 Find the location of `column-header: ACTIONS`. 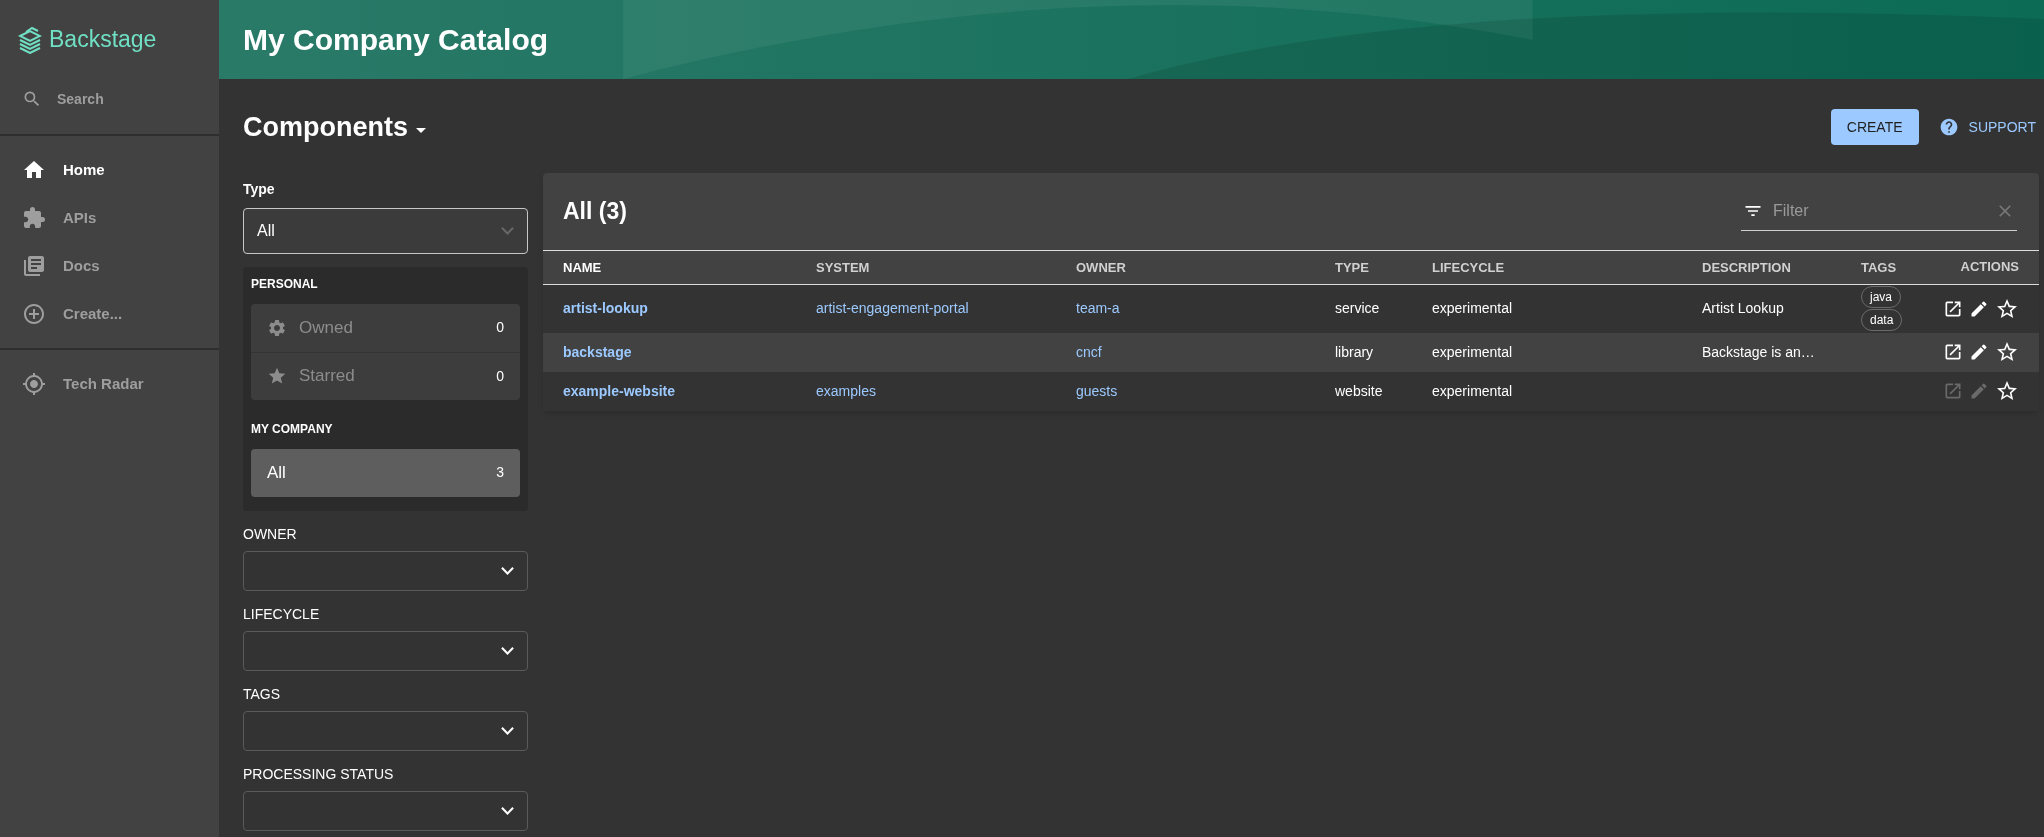

column-header: ACTIONS is located at coordinates (1989, 267).